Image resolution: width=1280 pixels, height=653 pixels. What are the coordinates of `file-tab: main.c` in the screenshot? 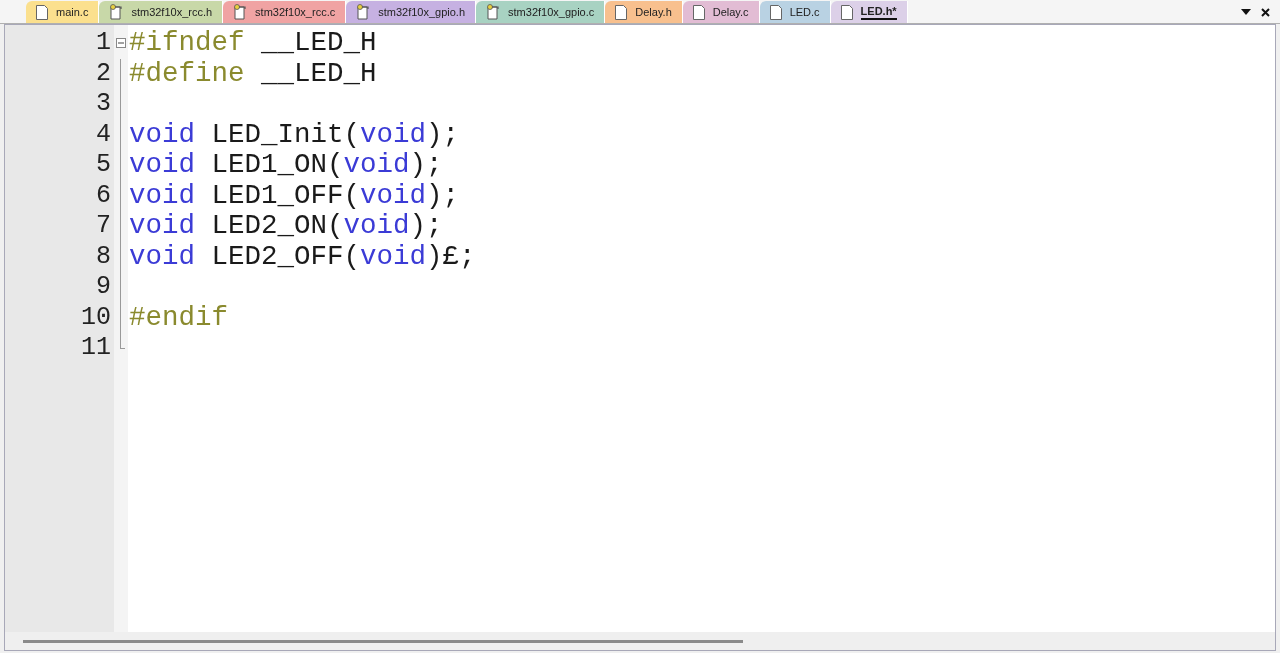 It's located at (63, 12).